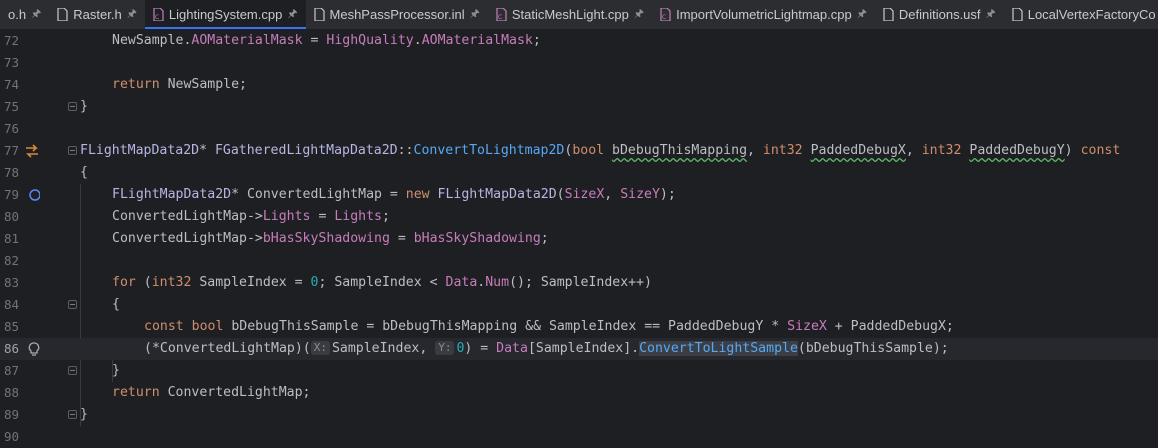 The width and height of the screenshot is (1158, 448). I want to click on line-number: 79, so click(11, 194).